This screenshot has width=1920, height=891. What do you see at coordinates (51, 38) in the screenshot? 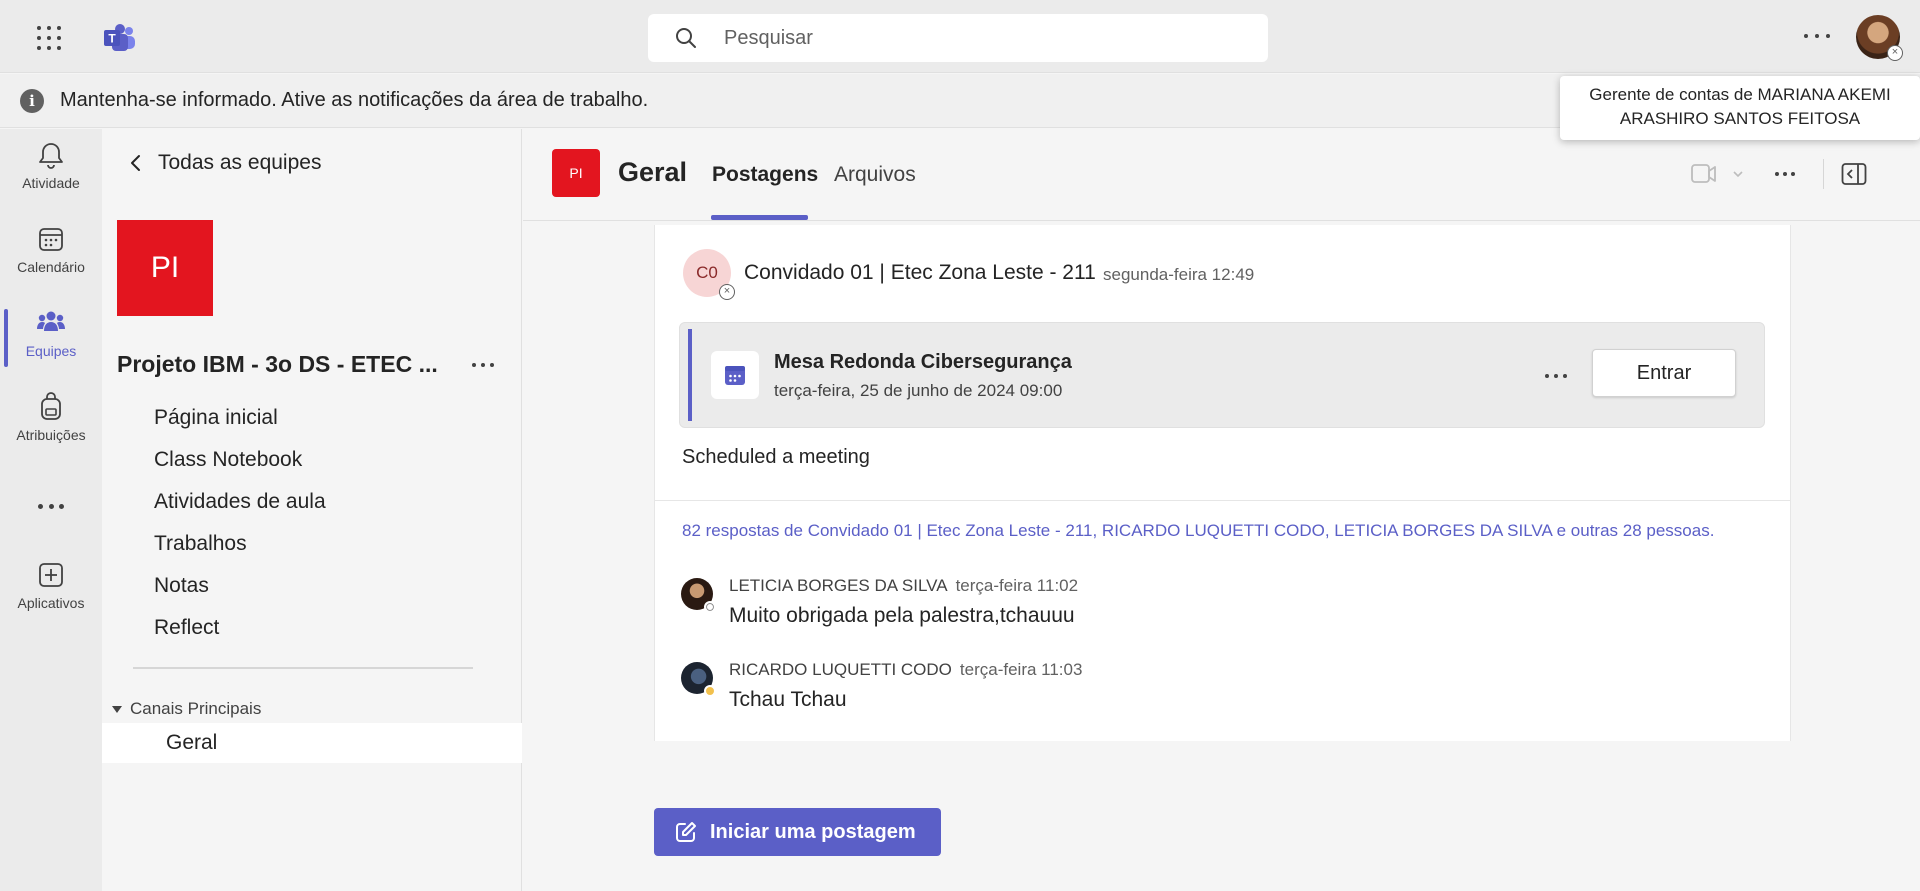
I see `app-launcher-icon` at bounding box center [51, 38].